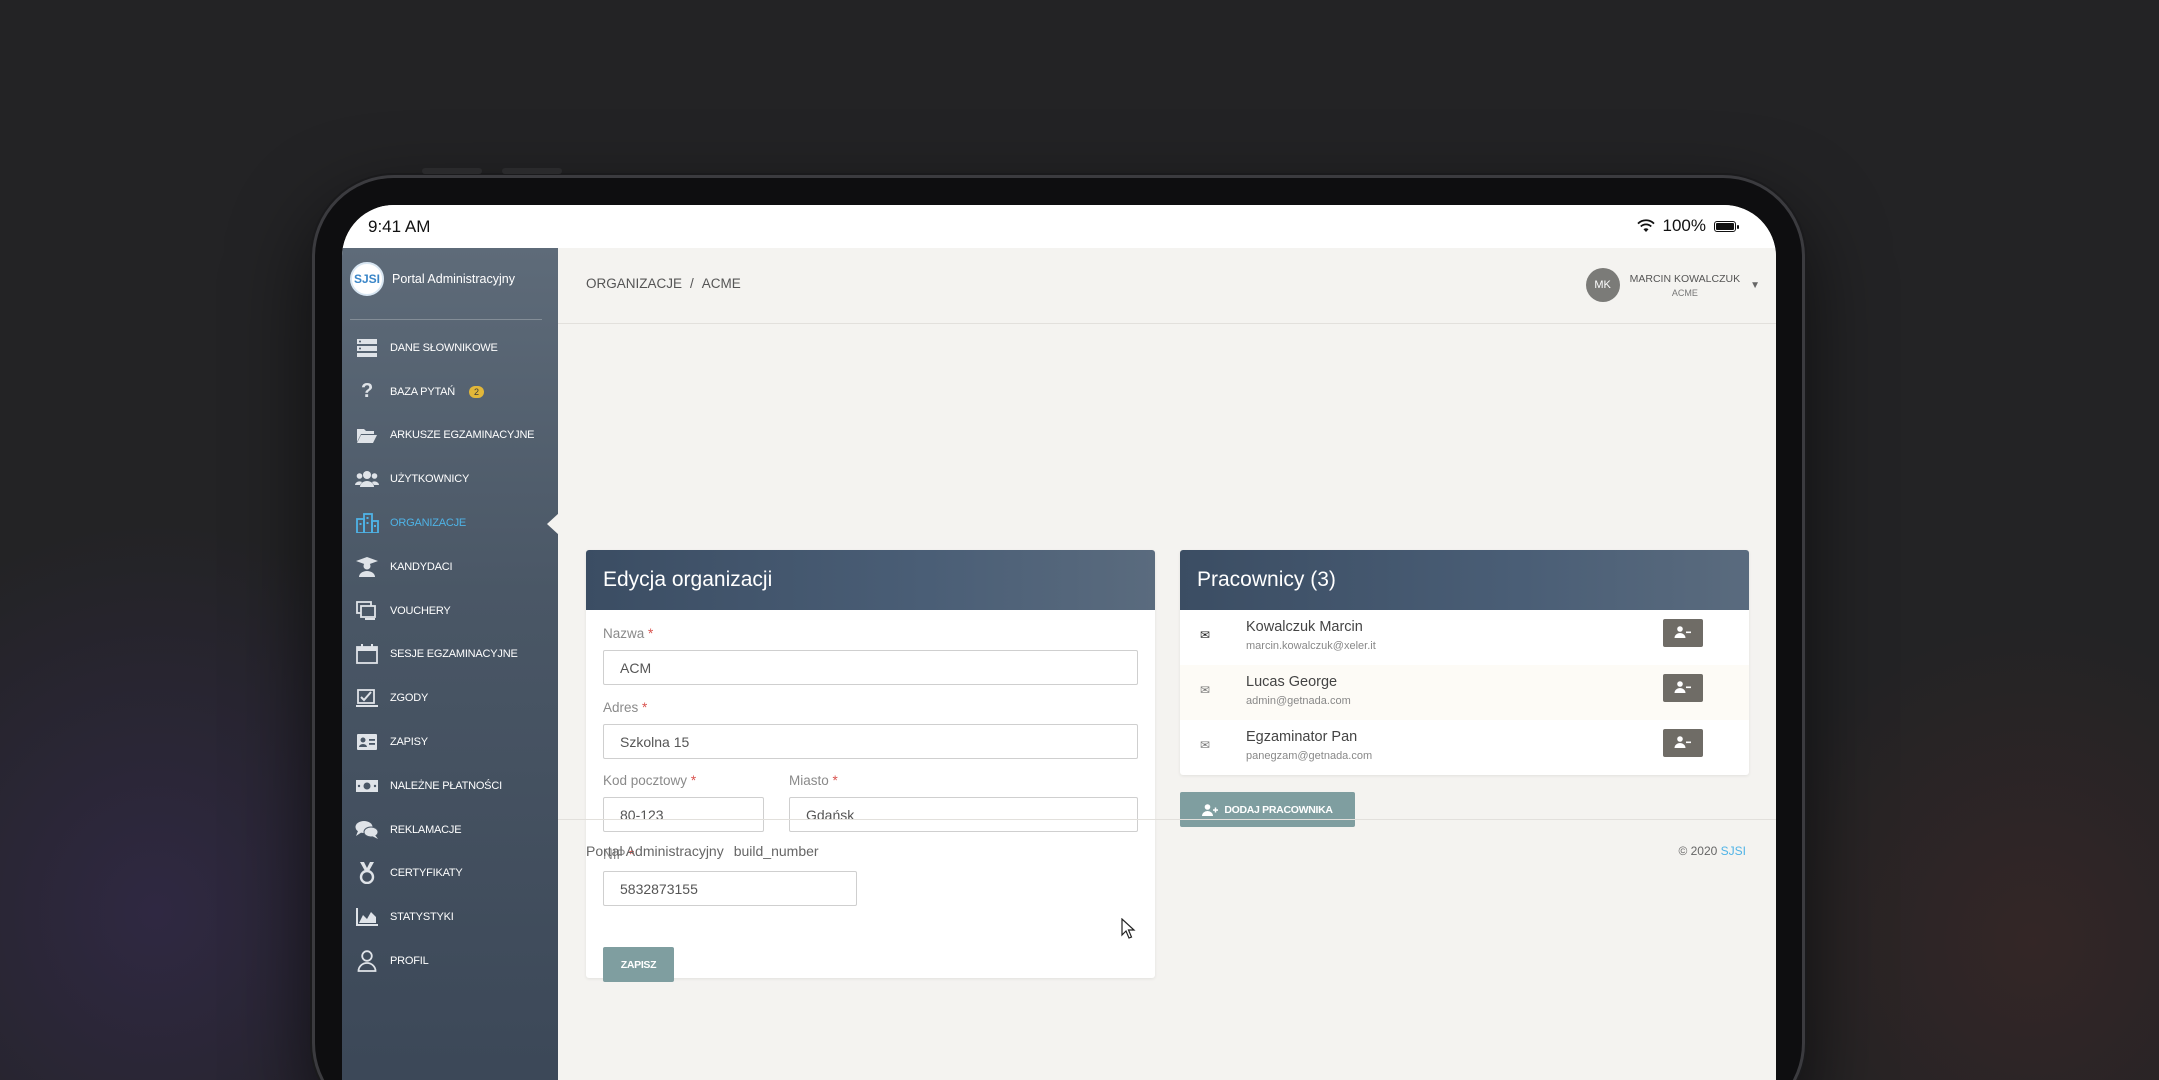  What do you see at coordinates (450, 655) in the screenshot?
I see `sidebar-item-sesje: Sesje egzaminacyjne` at bounding box center [450, 655].